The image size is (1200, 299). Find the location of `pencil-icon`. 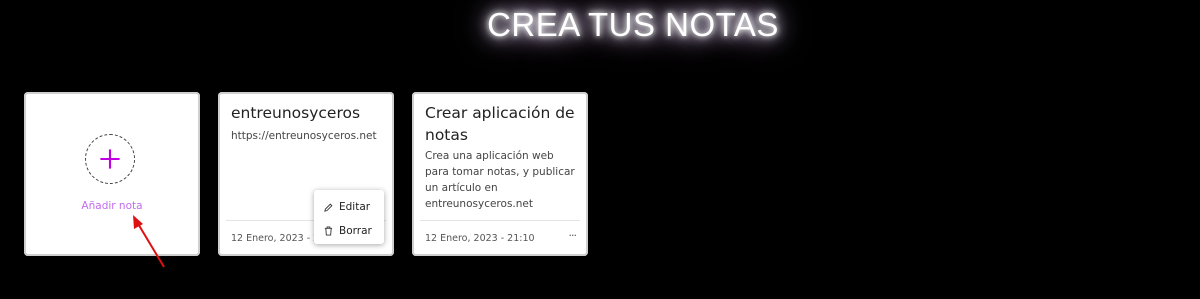

pencil-icon is located at coordinates (328, 207).